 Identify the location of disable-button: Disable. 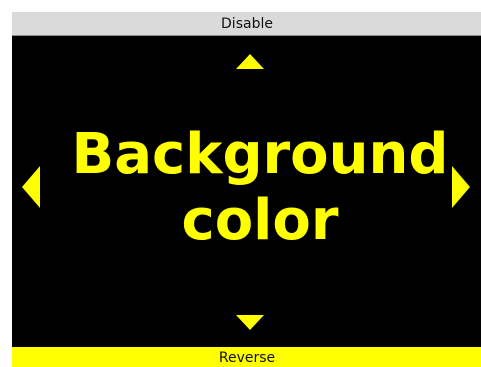
(246, 24).